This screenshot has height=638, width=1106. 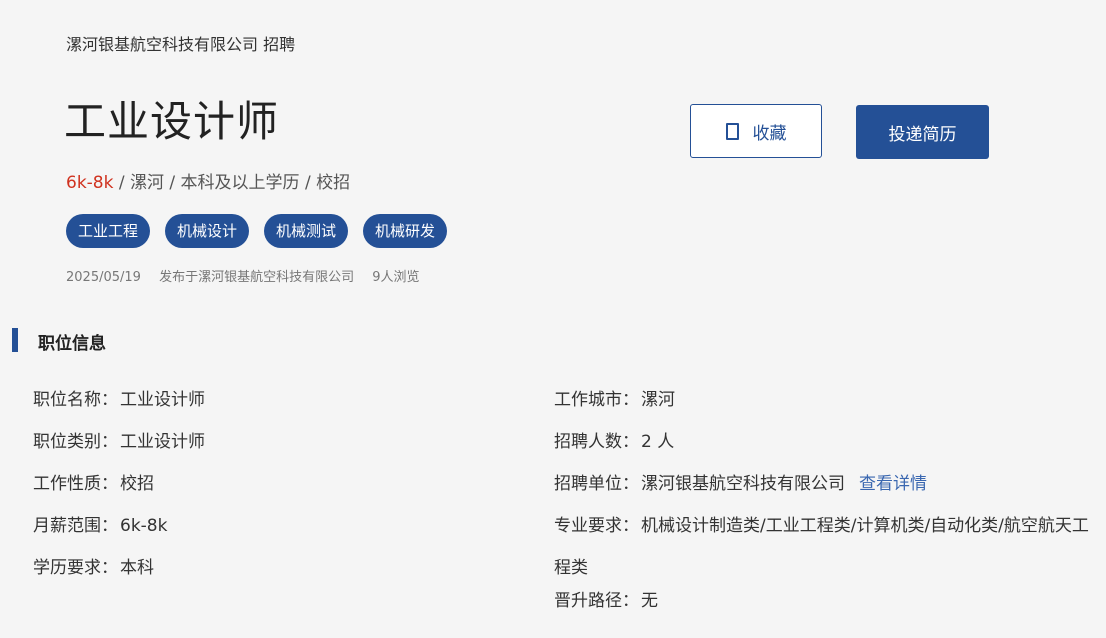 What do you see at coordinates (75, 400) in the screenshot?
I see `info-label: 职位名称：` at bounding box center [75, 400].